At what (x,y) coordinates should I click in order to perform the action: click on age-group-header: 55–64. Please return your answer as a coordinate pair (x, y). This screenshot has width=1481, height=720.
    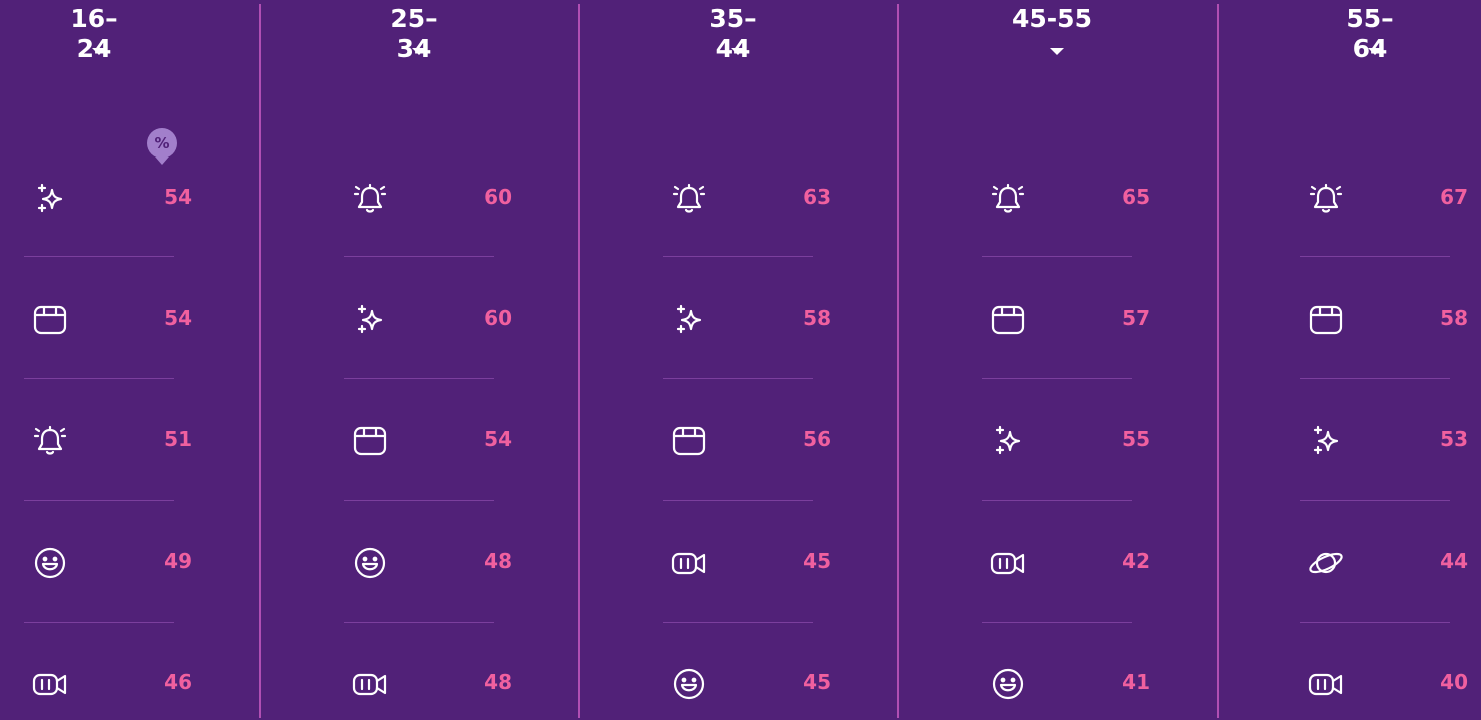
    Looking at the image, I should click on (1380, 33).